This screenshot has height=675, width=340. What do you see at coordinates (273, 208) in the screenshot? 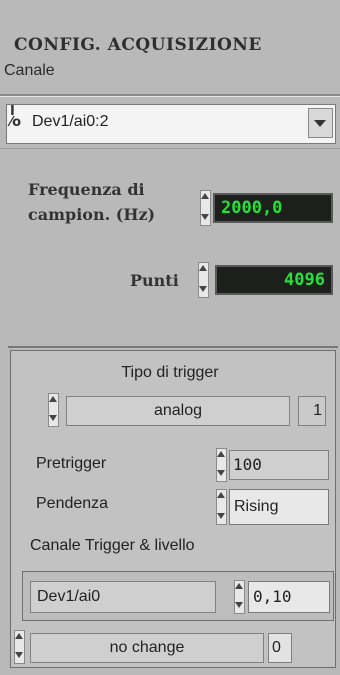
I see `freq-value-field: 2000,0` at bounding box center [273, 208].